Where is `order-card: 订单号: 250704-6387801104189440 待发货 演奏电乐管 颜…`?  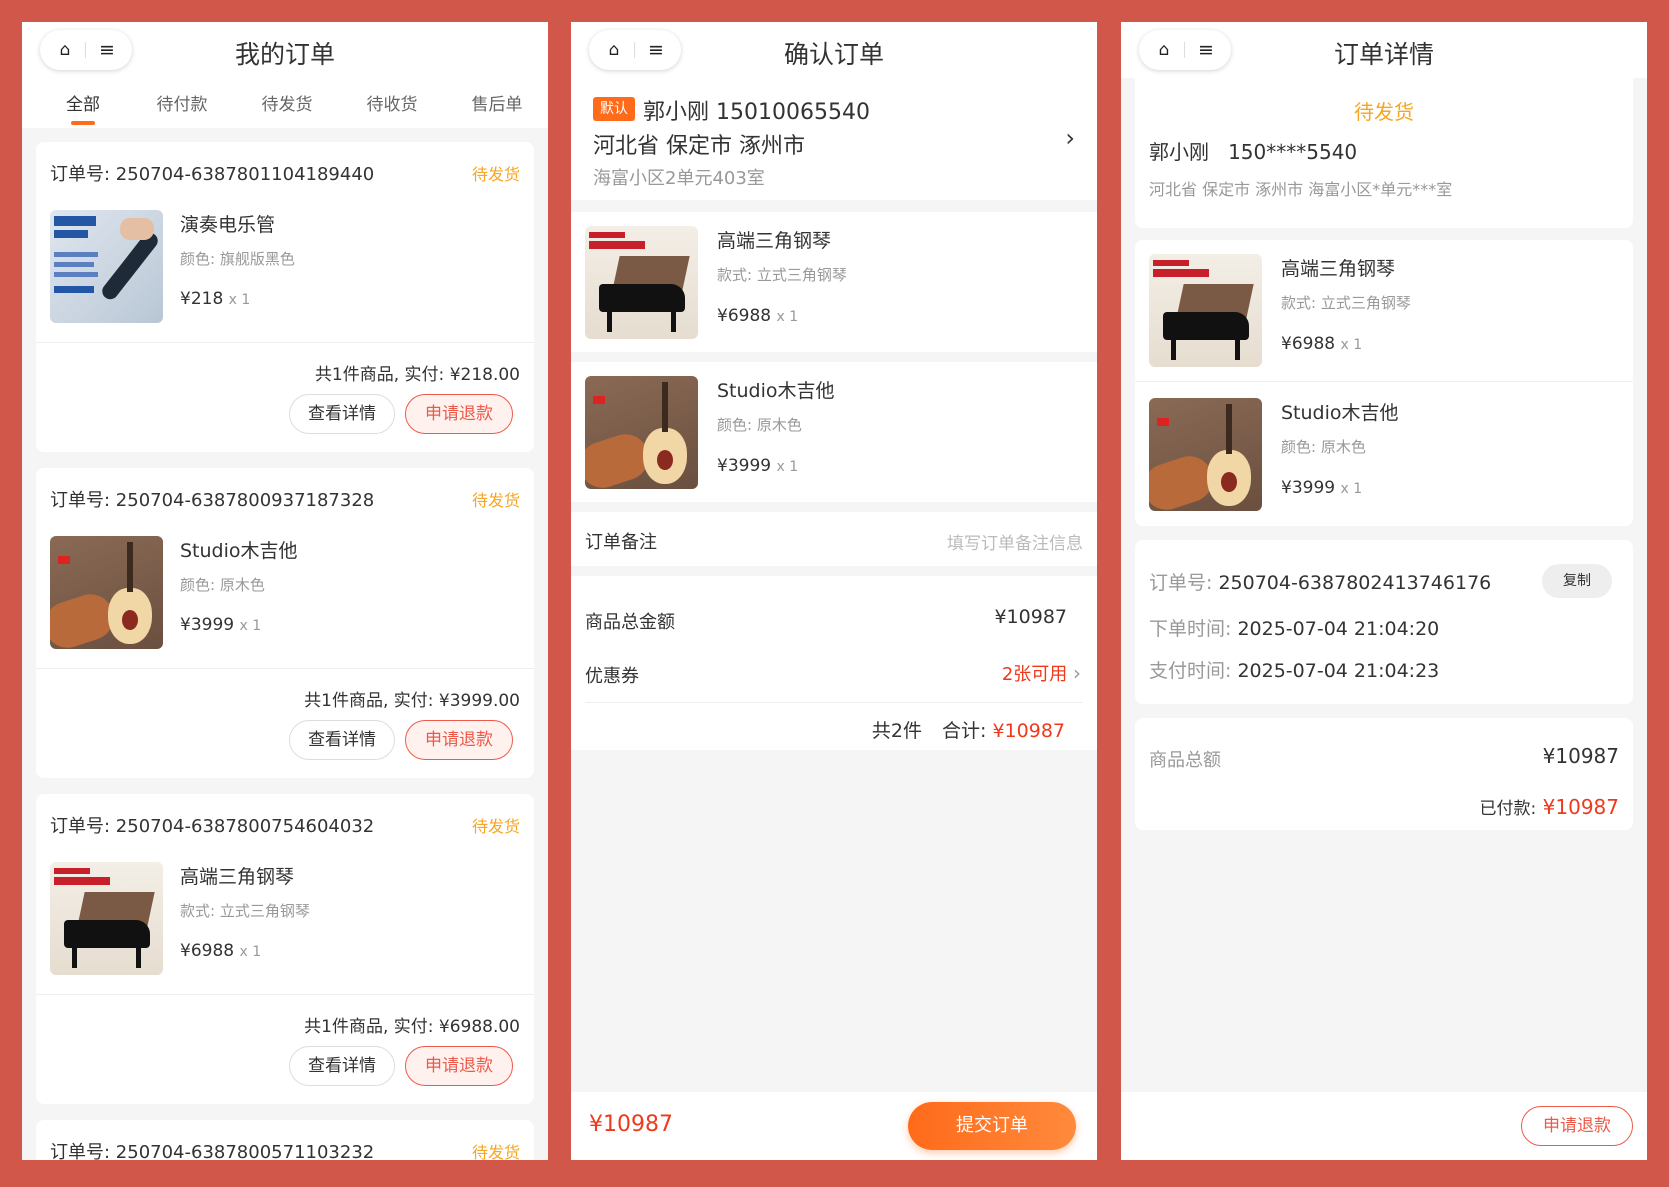
order-card: 订单号: 250704-6387801104189440 待发货 演奏电乐管 颜… is located at coordinates (285, 297).